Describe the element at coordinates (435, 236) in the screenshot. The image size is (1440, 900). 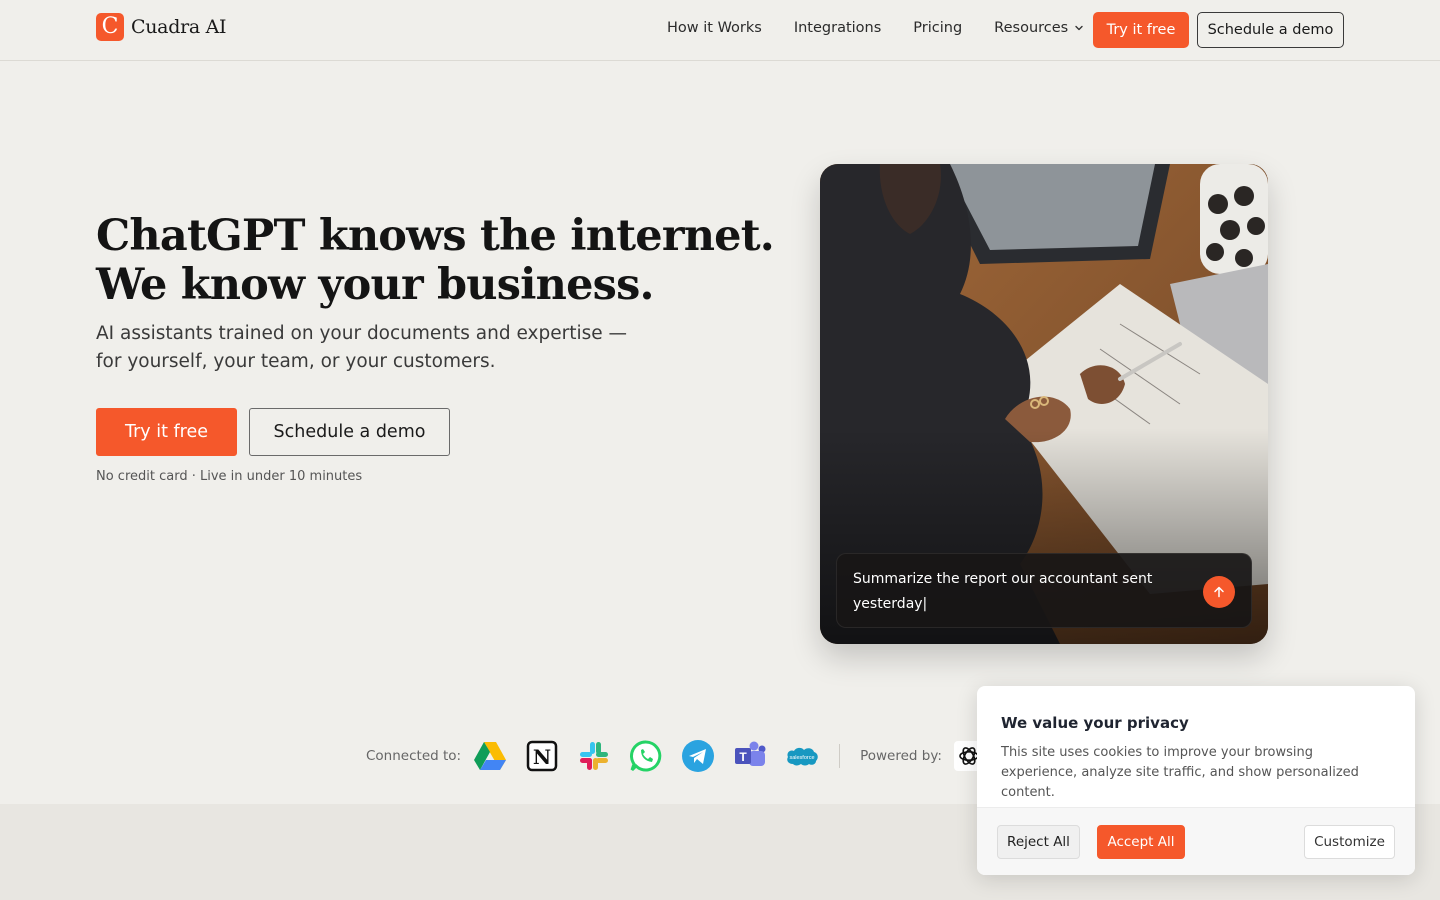
I see `hero-title-line-1: ChatGPT knows the internet.` at that location.